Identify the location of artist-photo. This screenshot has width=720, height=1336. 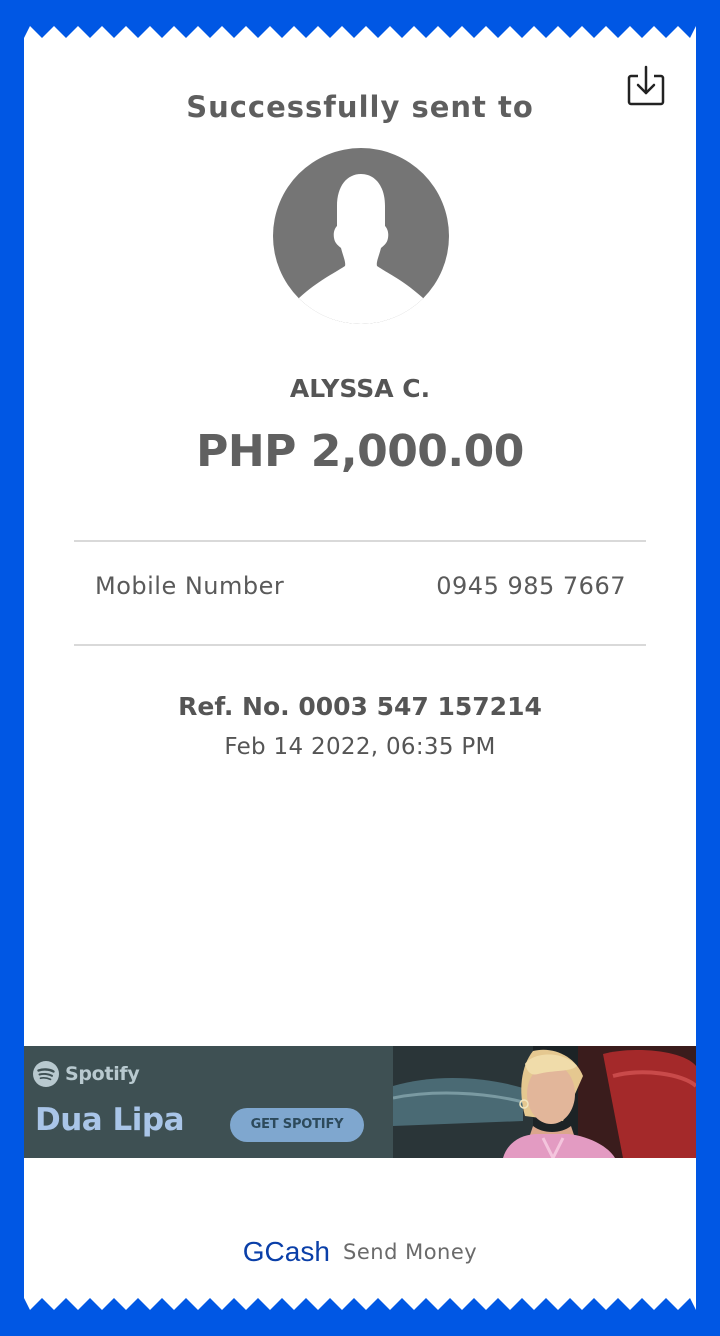
(544, 1102).